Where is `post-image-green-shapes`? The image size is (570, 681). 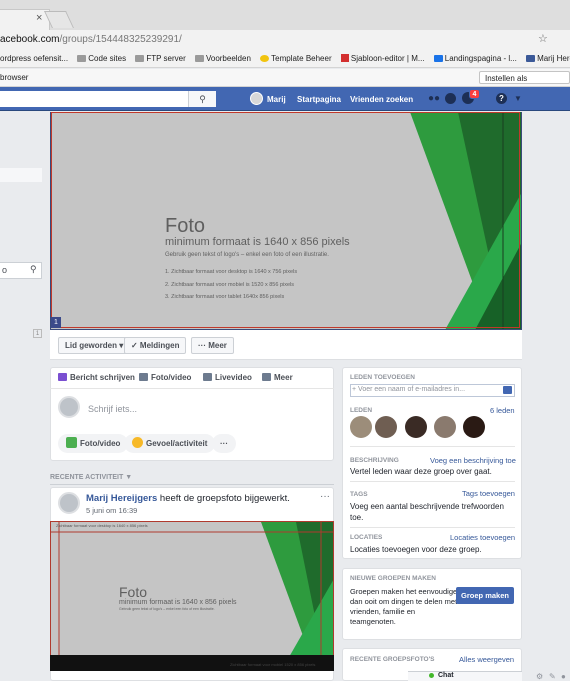
post-image-green-shapes is located at coordinates (192, 595).